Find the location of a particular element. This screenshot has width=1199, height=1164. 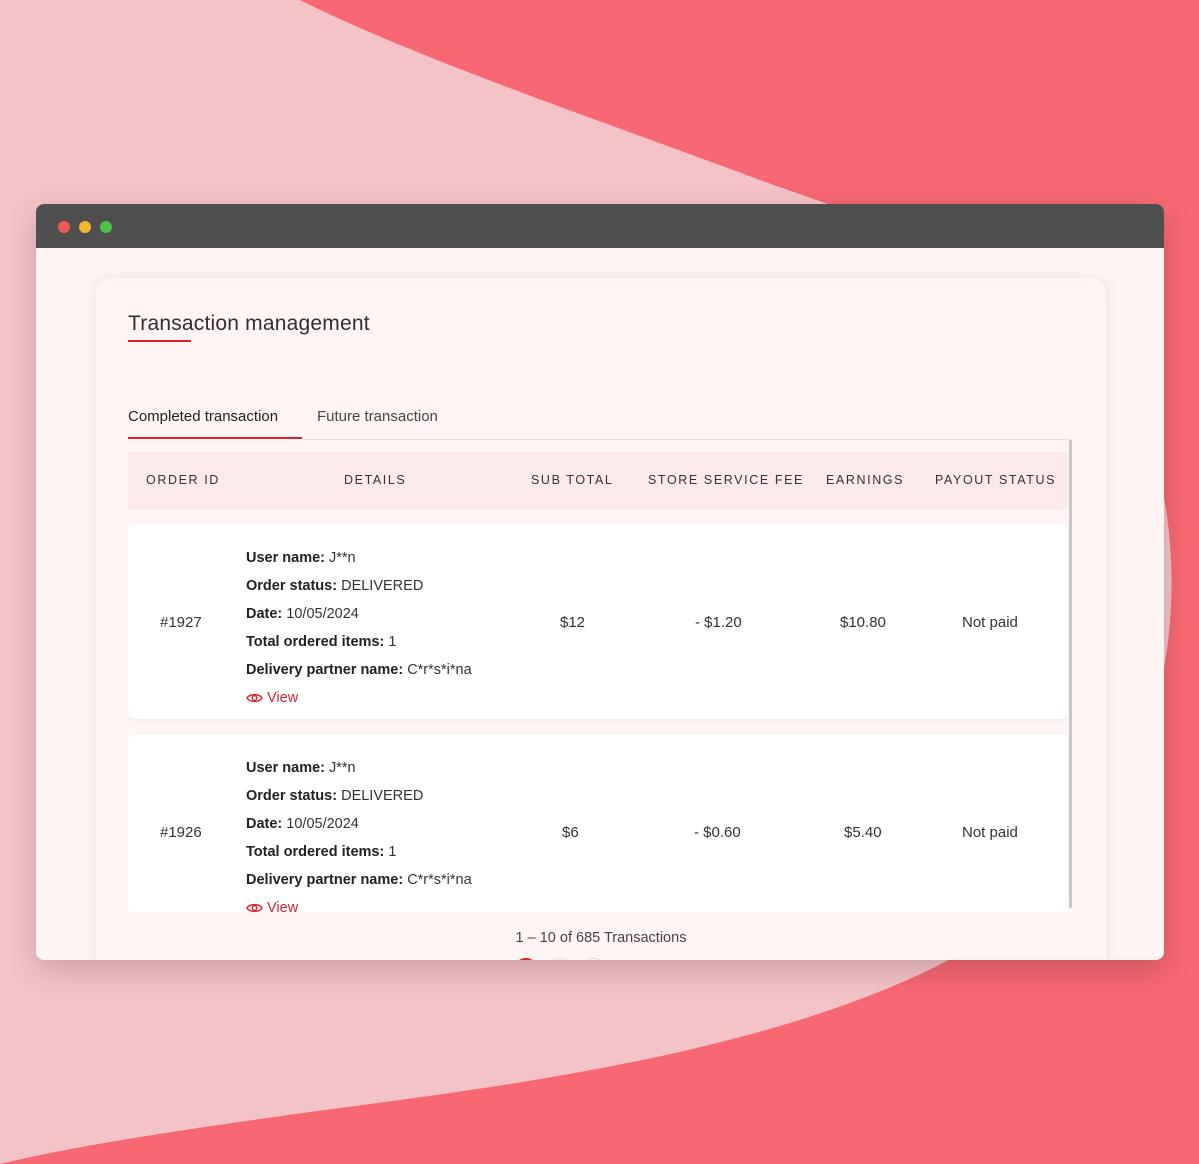

window-close-dot is located at coordinates (64, 227).